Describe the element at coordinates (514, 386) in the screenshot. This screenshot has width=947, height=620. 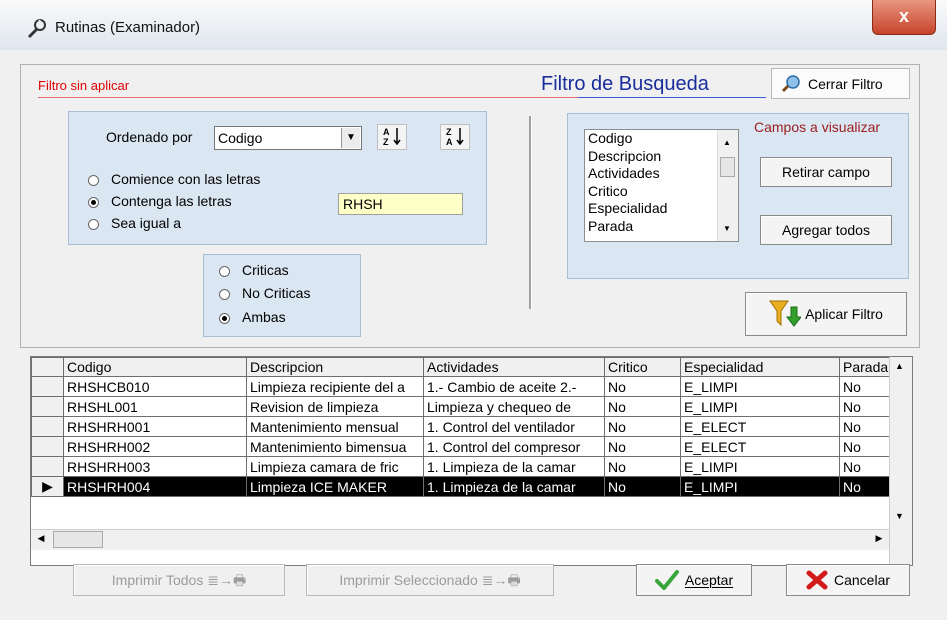
I see `table-cell: 1.- Cambio de aceite 2.-` at that location.